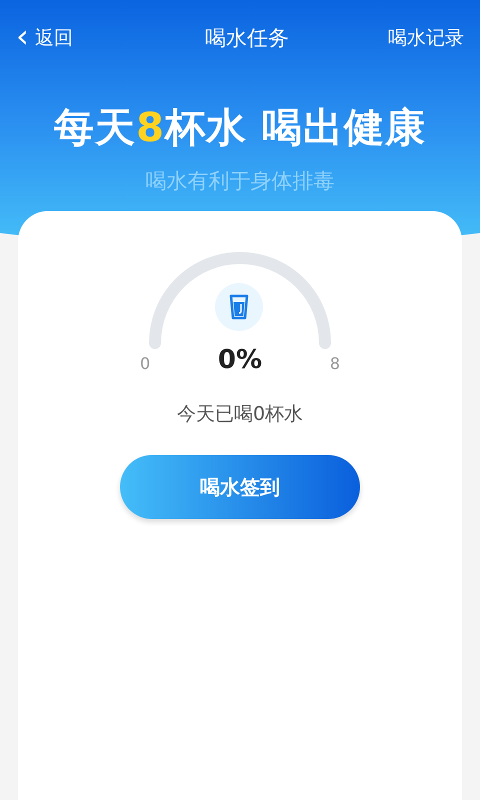  I want to click on gauge-min-label: 0, so click(145, 364).